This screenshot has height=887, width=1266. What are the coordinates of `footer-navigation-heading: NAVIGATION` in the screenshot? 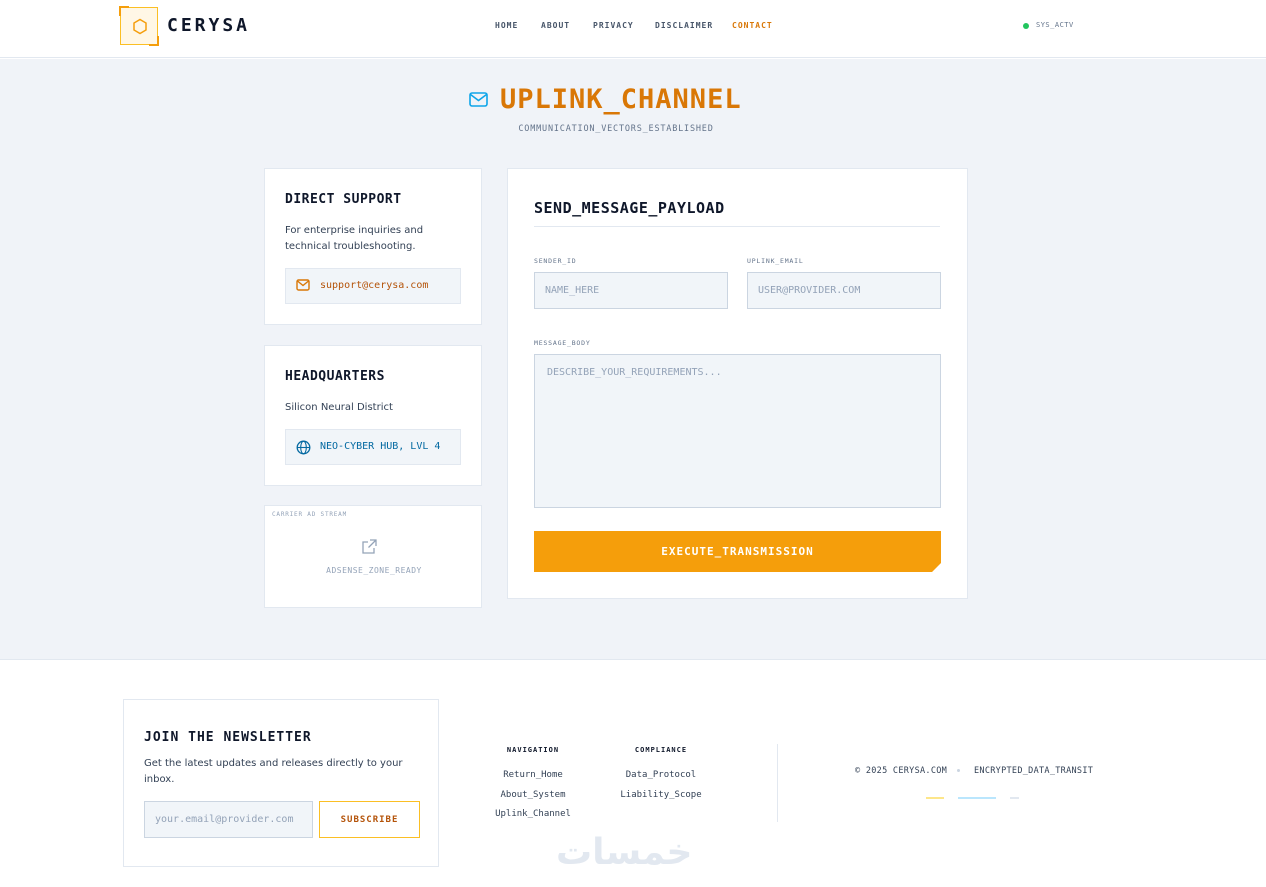 It's located at (533, 750).